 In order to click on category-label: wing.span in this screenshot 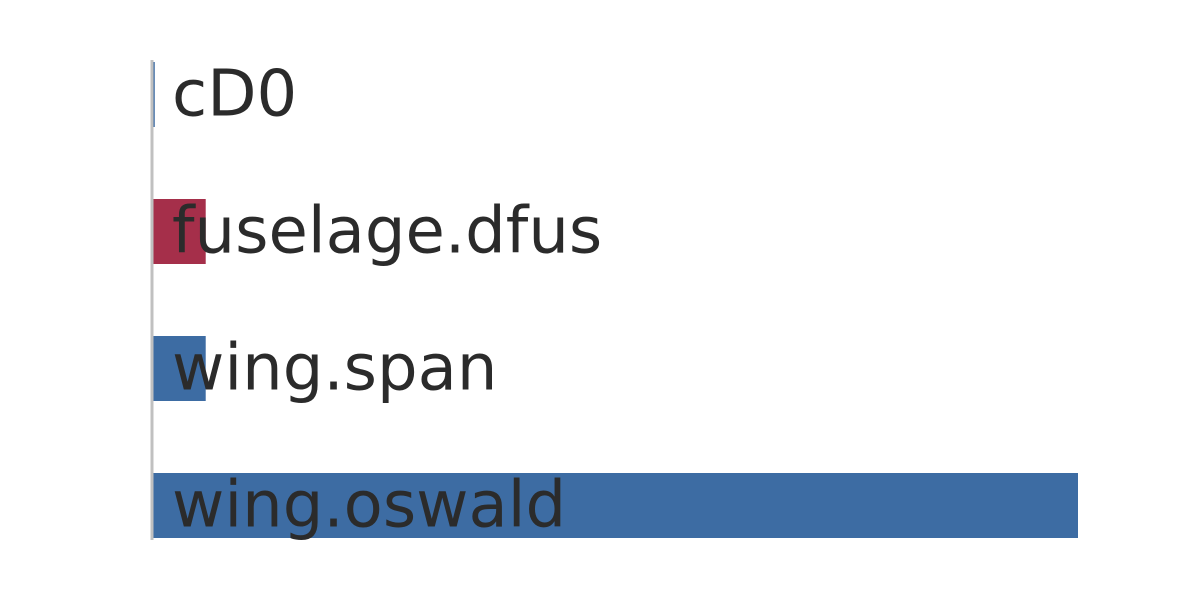, I will do `click(334, 369)`.